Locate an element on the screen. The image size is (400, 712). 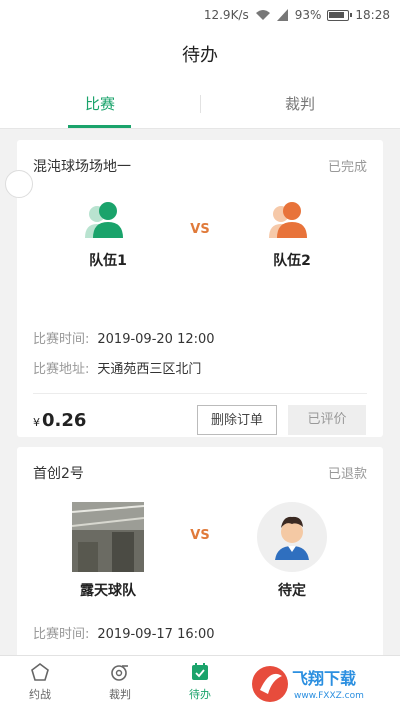
match-time-row: 比赛时间: 2019-09-20 12:00 is located at coordinates (124, 337).